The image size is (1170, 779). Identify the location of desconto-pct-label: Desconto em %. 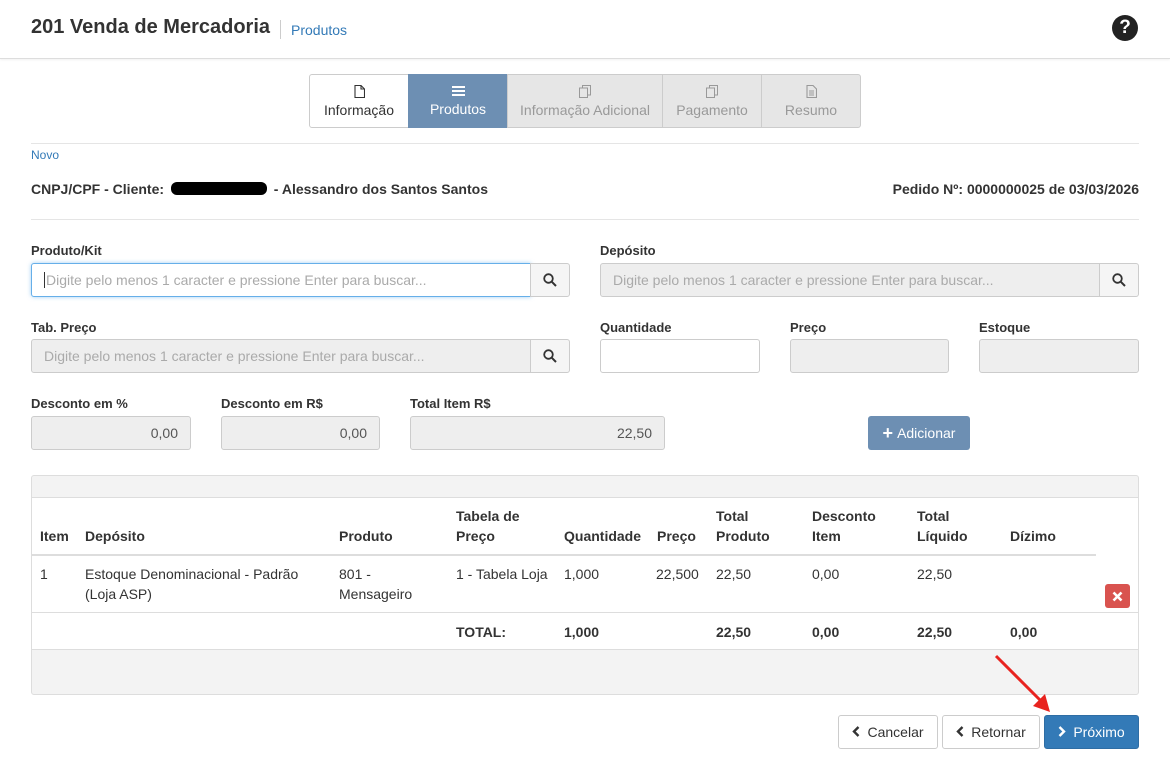
(79, 403).